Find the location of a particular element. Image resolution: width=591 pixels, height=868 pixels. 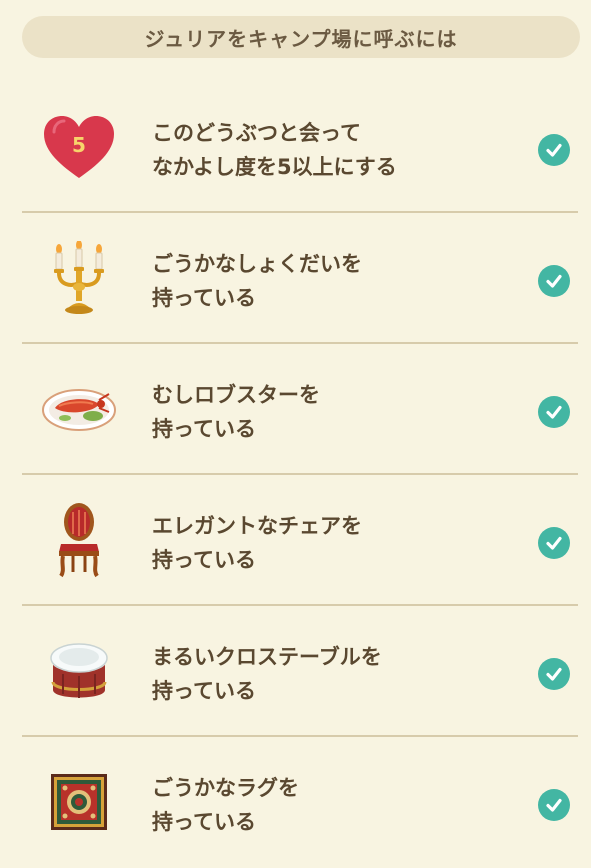

requirement-line-1: エレガントなチェアを is located at coordinates (257, 526).